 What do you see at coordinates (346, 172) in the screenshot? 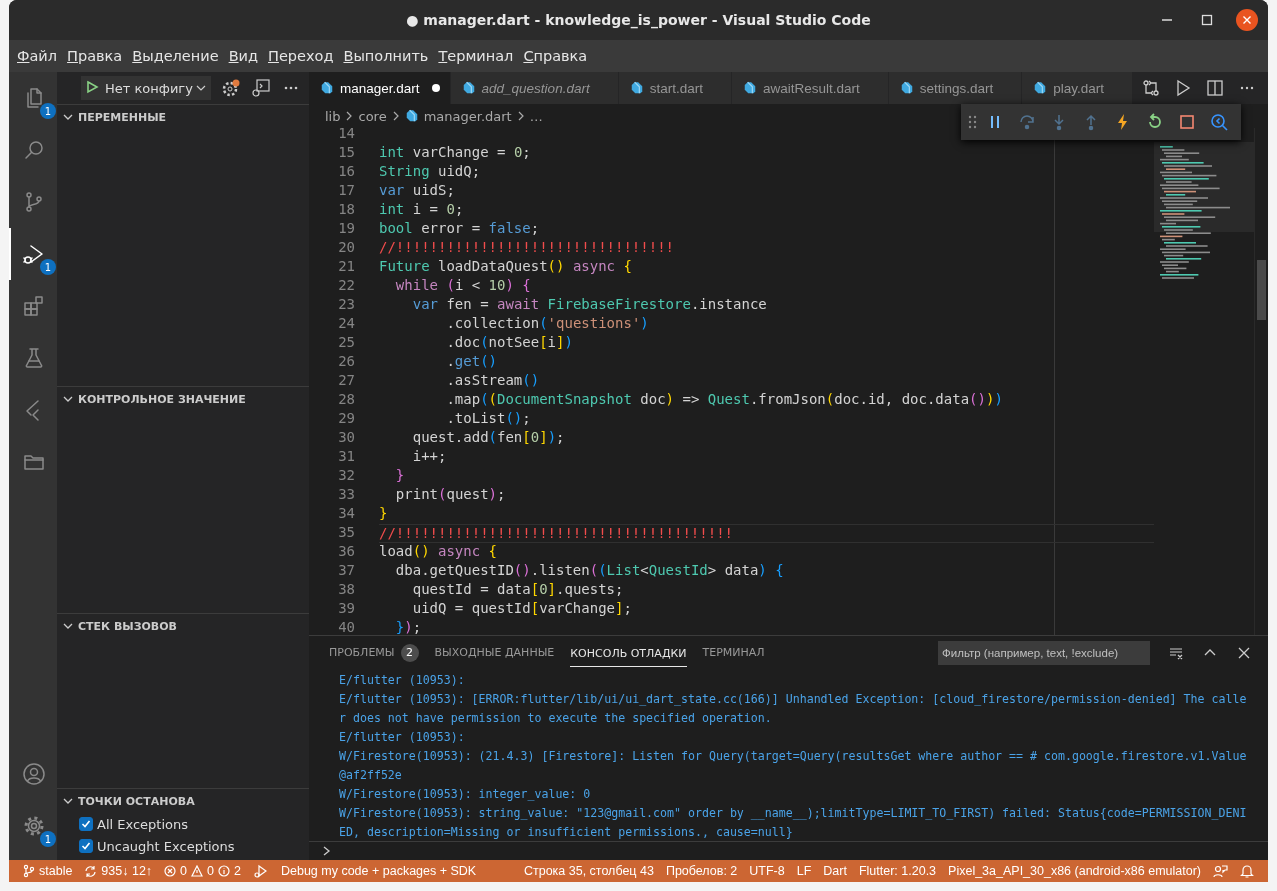
I see `line-number: 16` at bounding box center [346, 172].